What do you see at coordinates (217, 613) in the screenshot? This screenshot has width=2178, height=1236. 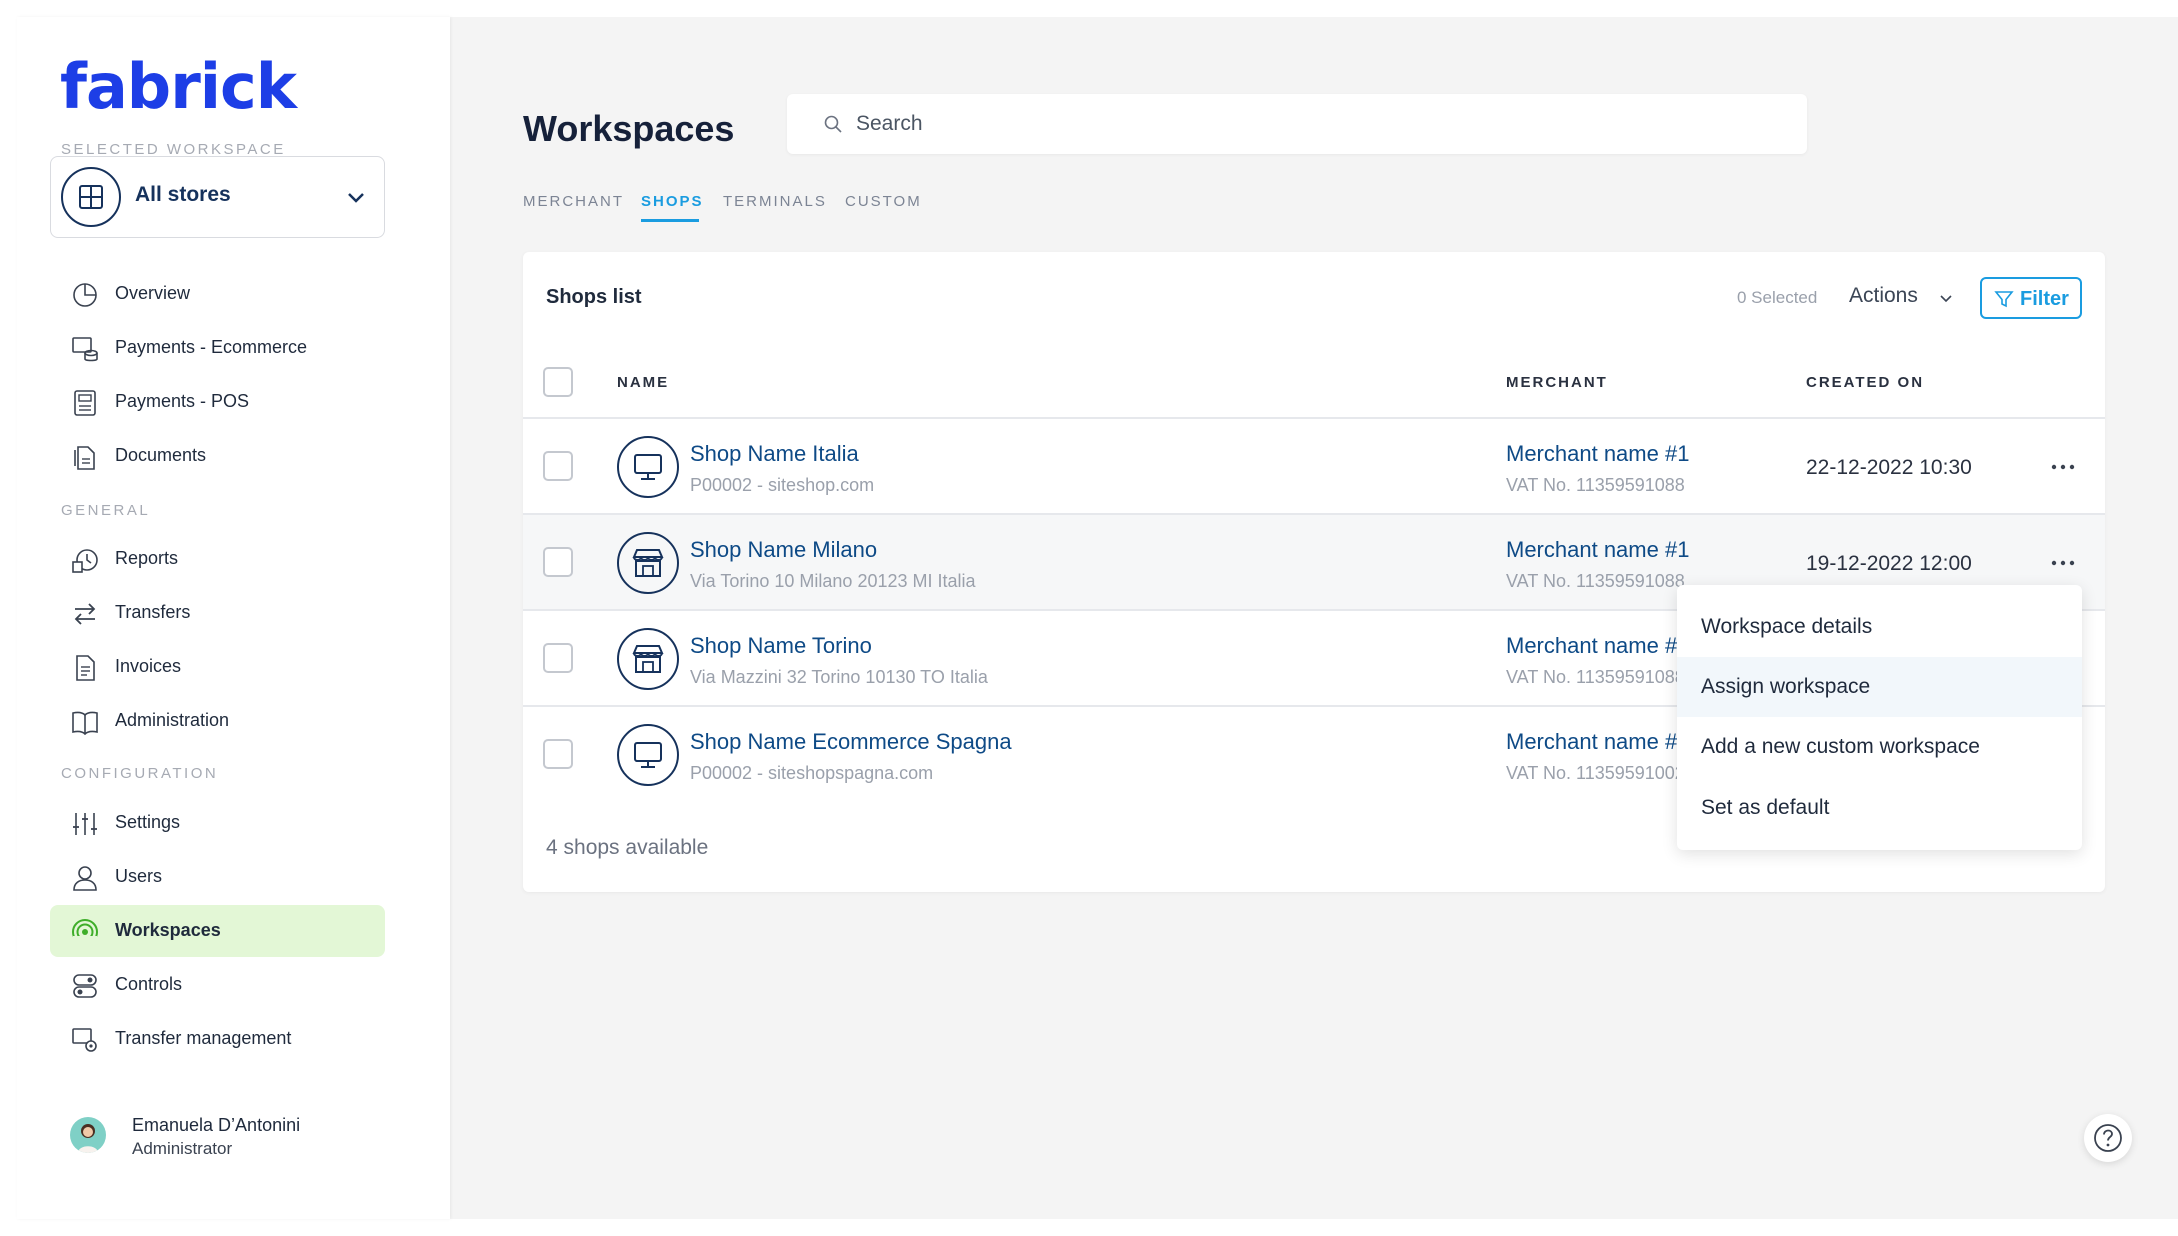 I see `sidebar-item-transfers: Transfers` at bounding box center [217, 613].